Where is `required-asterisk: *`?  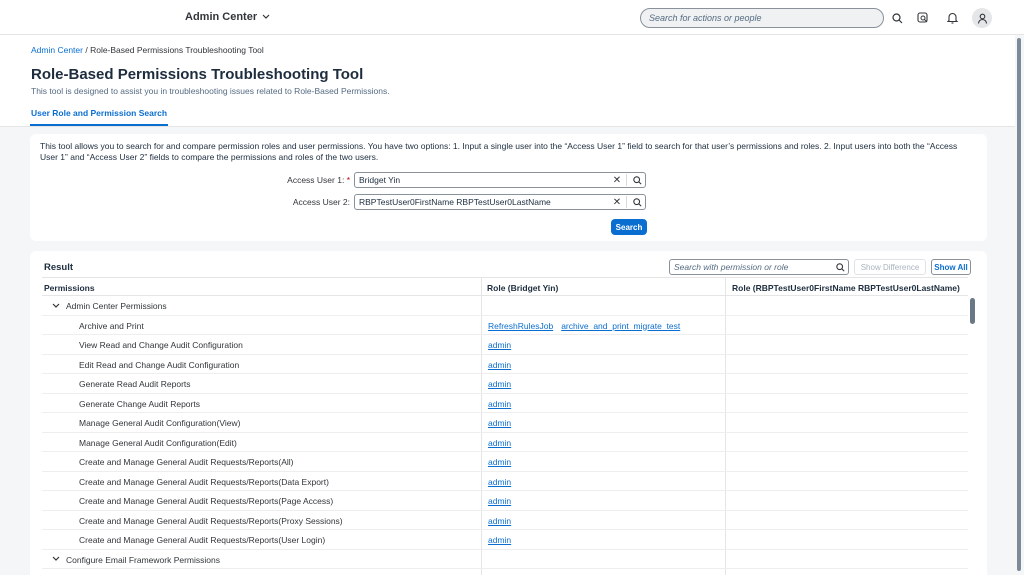
required-asterisk: * is located at coordinates (348, 180).